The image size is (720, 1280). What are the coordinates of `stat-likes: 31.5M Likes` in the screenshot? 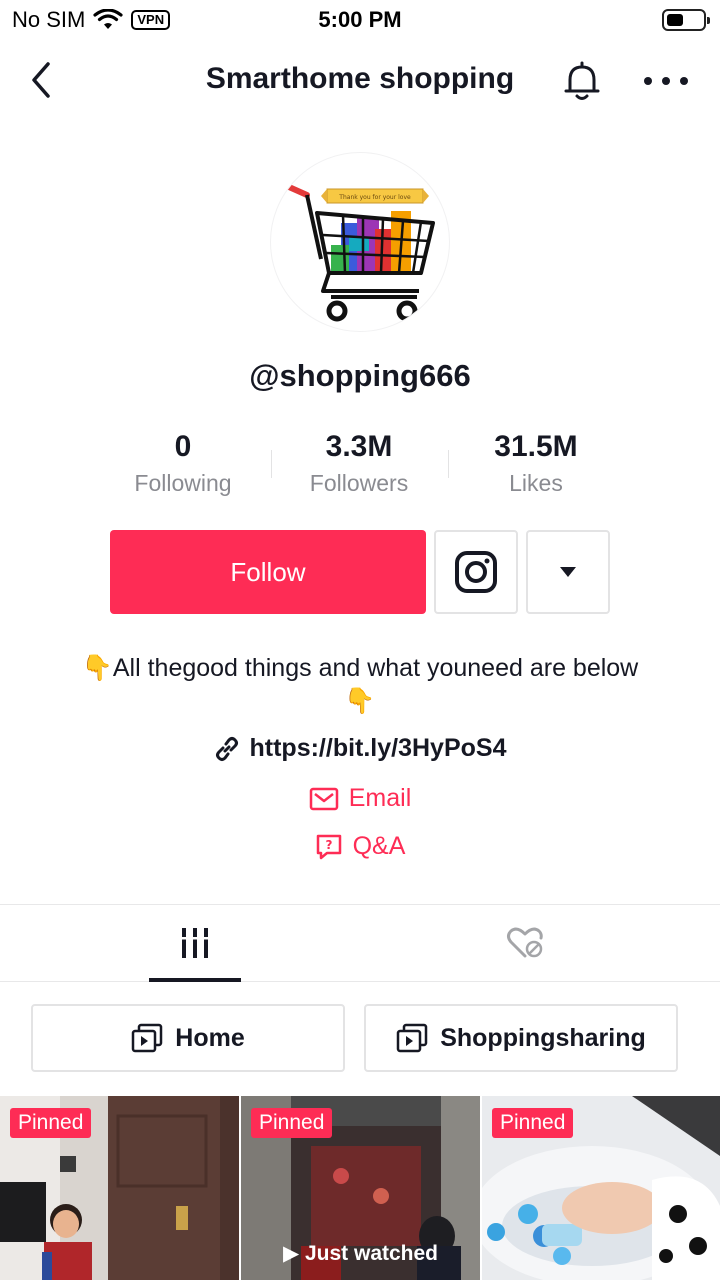 It's located at (536, 464).